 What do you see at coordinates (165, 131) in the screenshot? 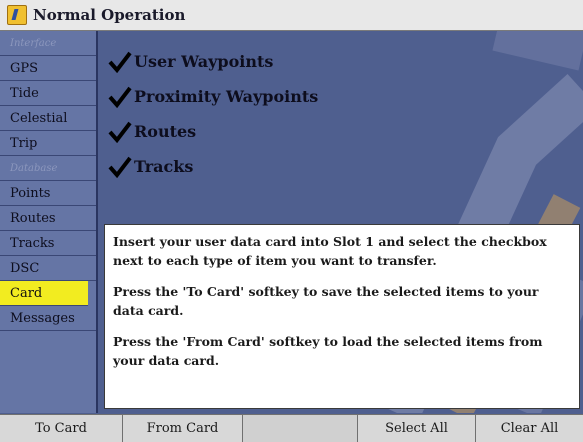
I see `option-label: Routes` at bounding box center [165, 131].